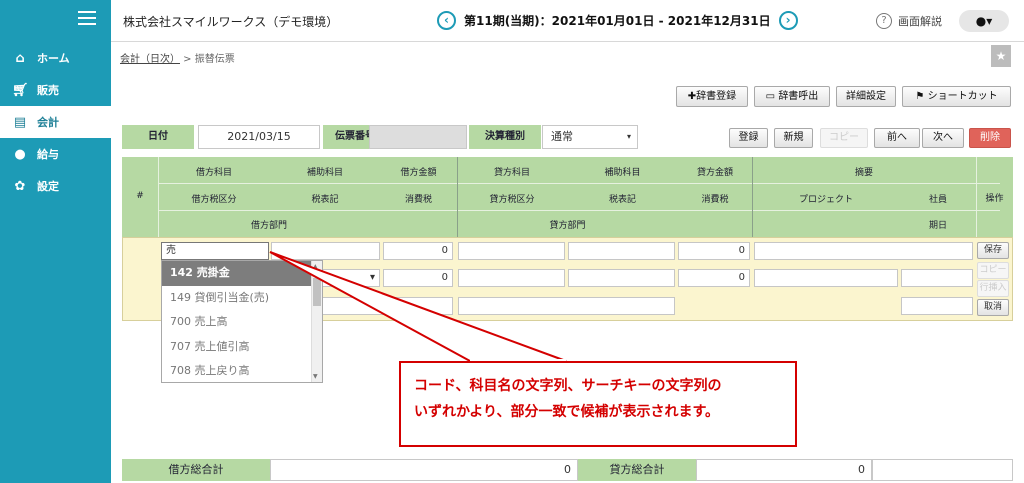  Describe the element at coordinates (784, 470) in the screenshot. I see `credit-total-value: 0` at that location.